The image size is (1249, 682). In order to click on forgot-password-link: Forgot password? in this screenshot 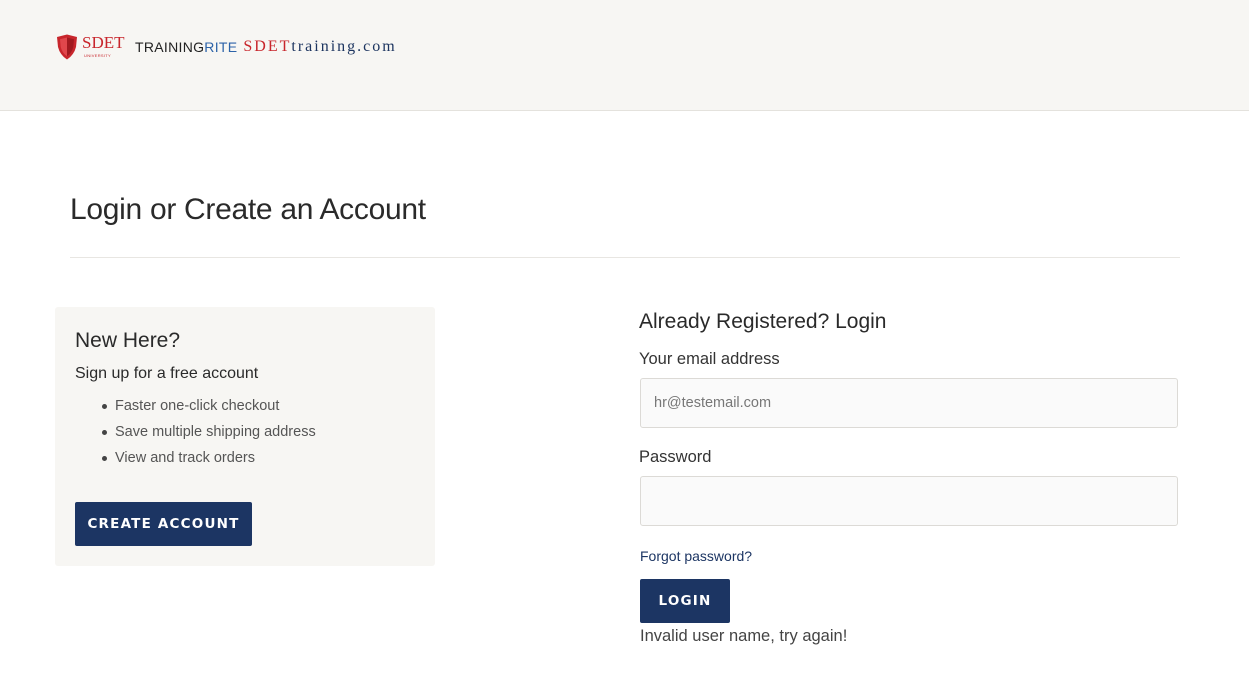, I will do `click(696, 556)`.